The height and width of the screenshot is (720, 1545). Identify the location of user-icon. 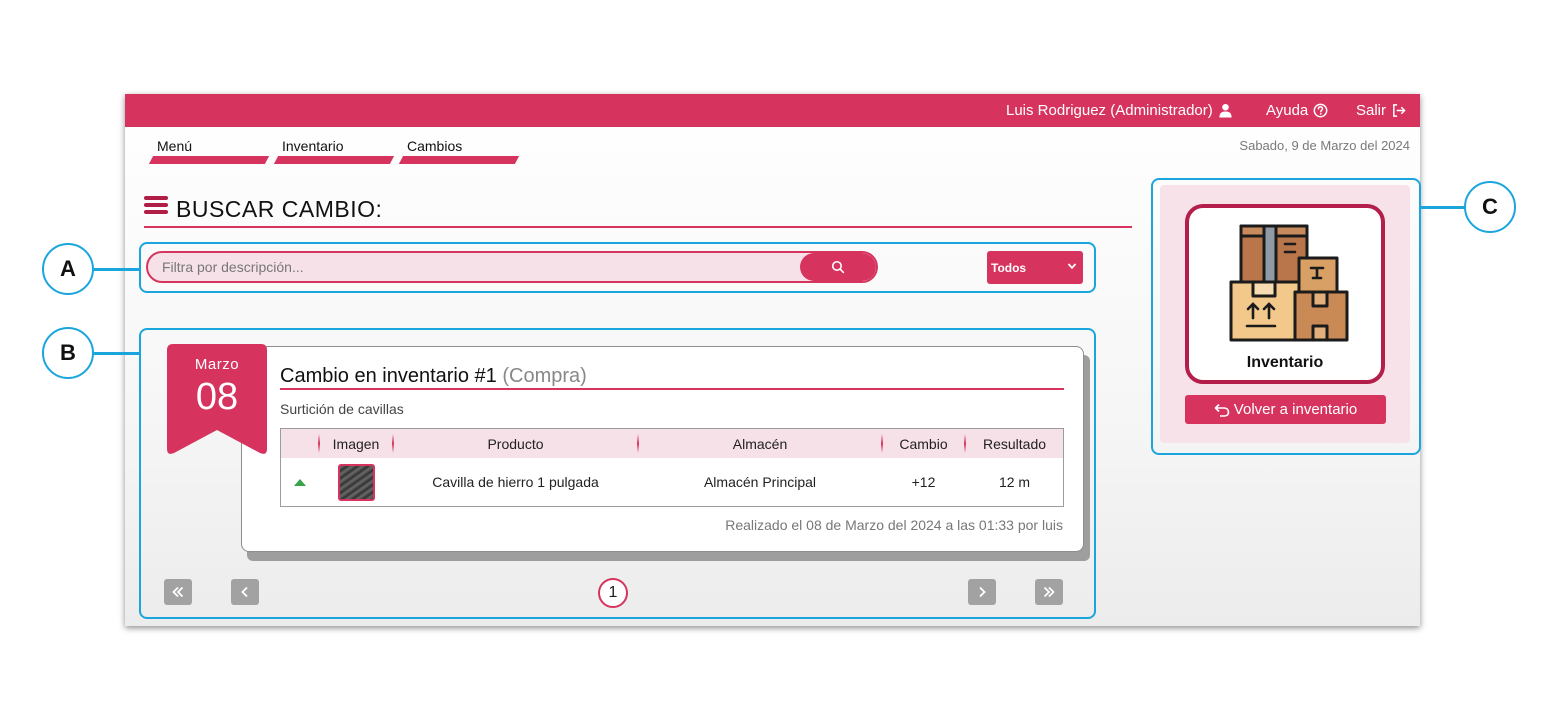
(1225, 110).